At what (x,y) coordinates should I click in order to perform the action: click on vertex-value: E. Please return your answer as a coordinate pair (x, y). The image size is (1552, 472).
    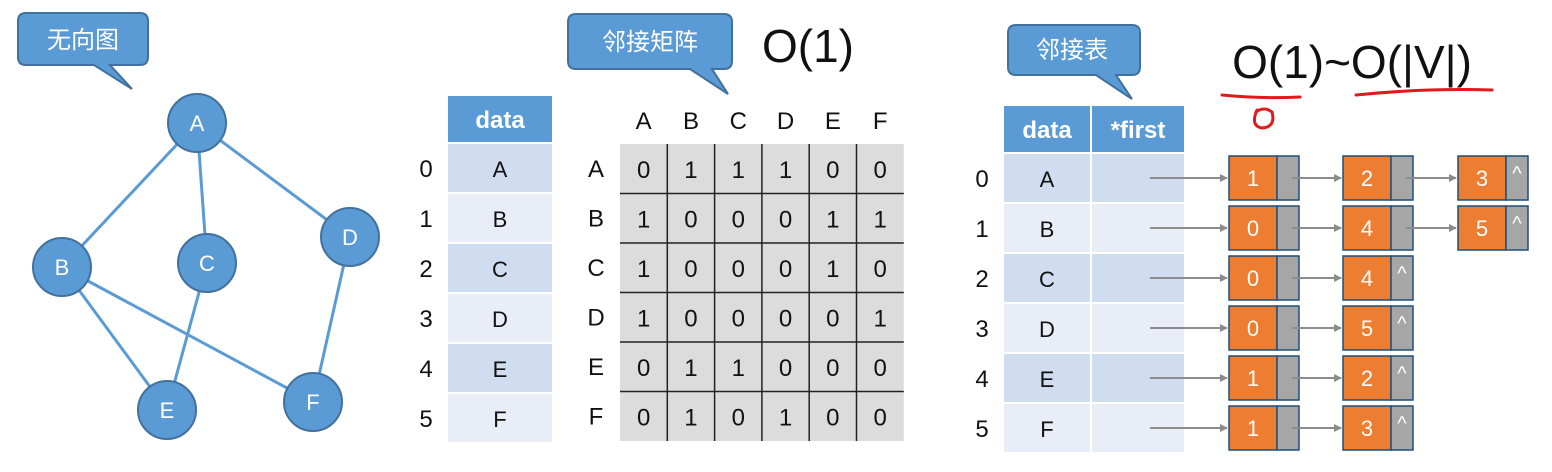
    Looking at the image, I should click on (500, 369).